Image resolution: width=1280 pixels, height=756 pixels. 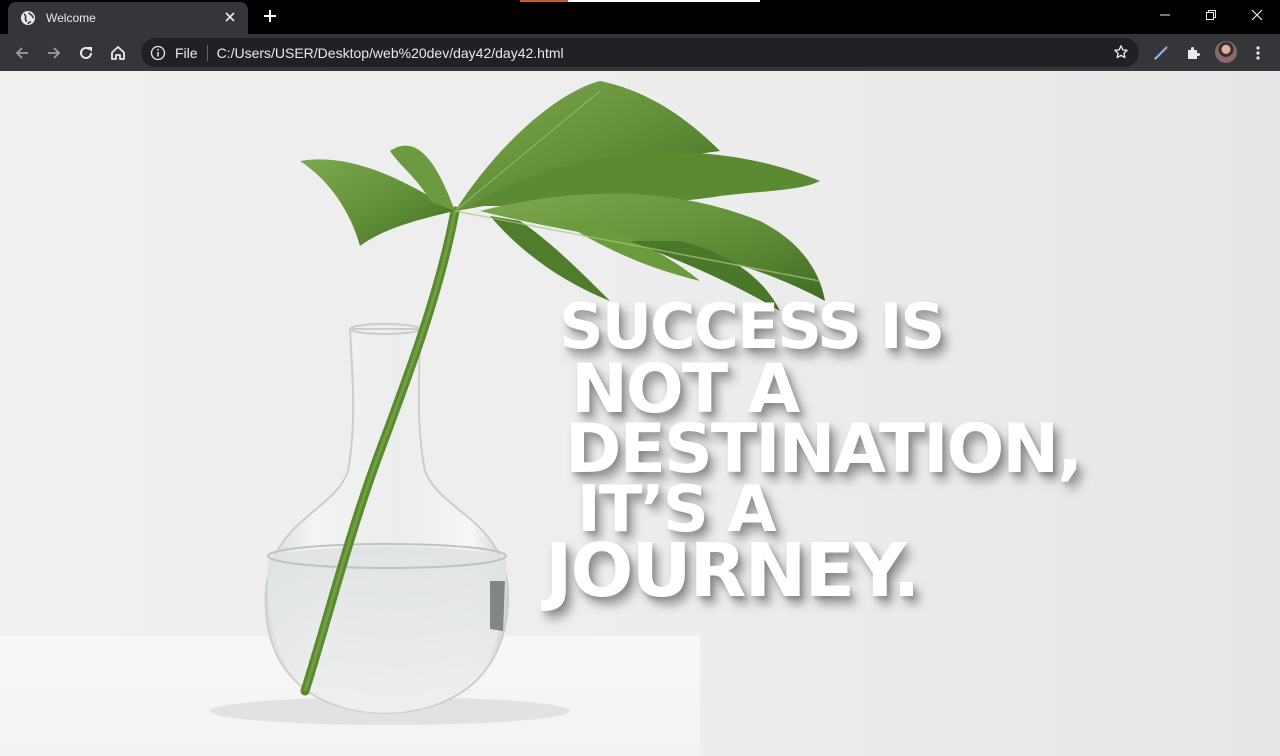 I want to click on info-icon, so click(x=158, y=53).